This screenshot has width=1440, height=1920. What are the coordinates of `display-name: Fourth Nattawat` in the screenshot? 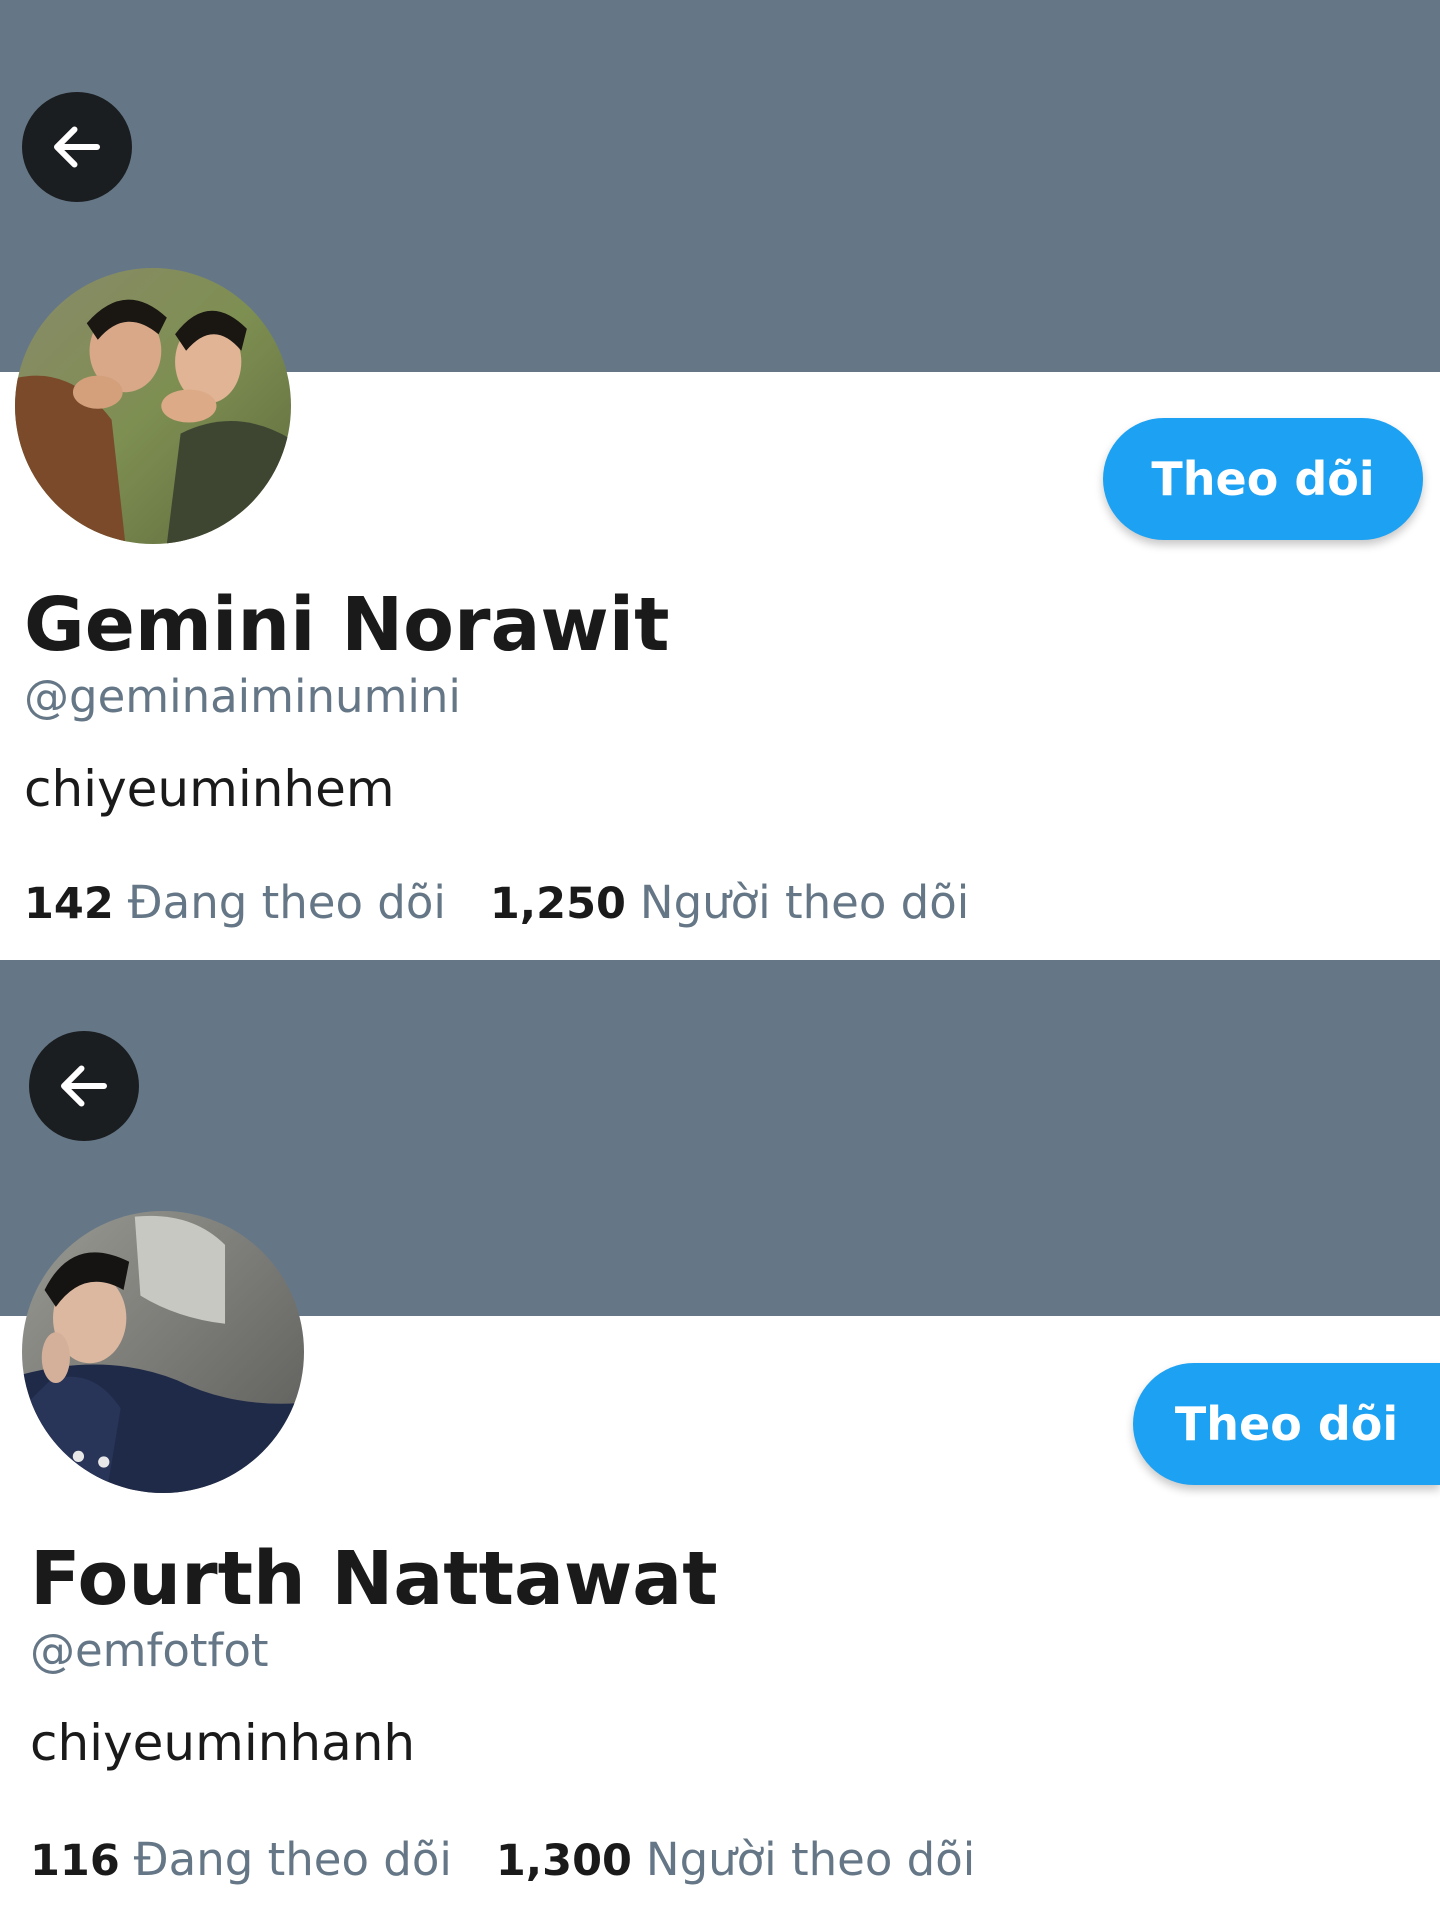 It's located at (374, 1579).